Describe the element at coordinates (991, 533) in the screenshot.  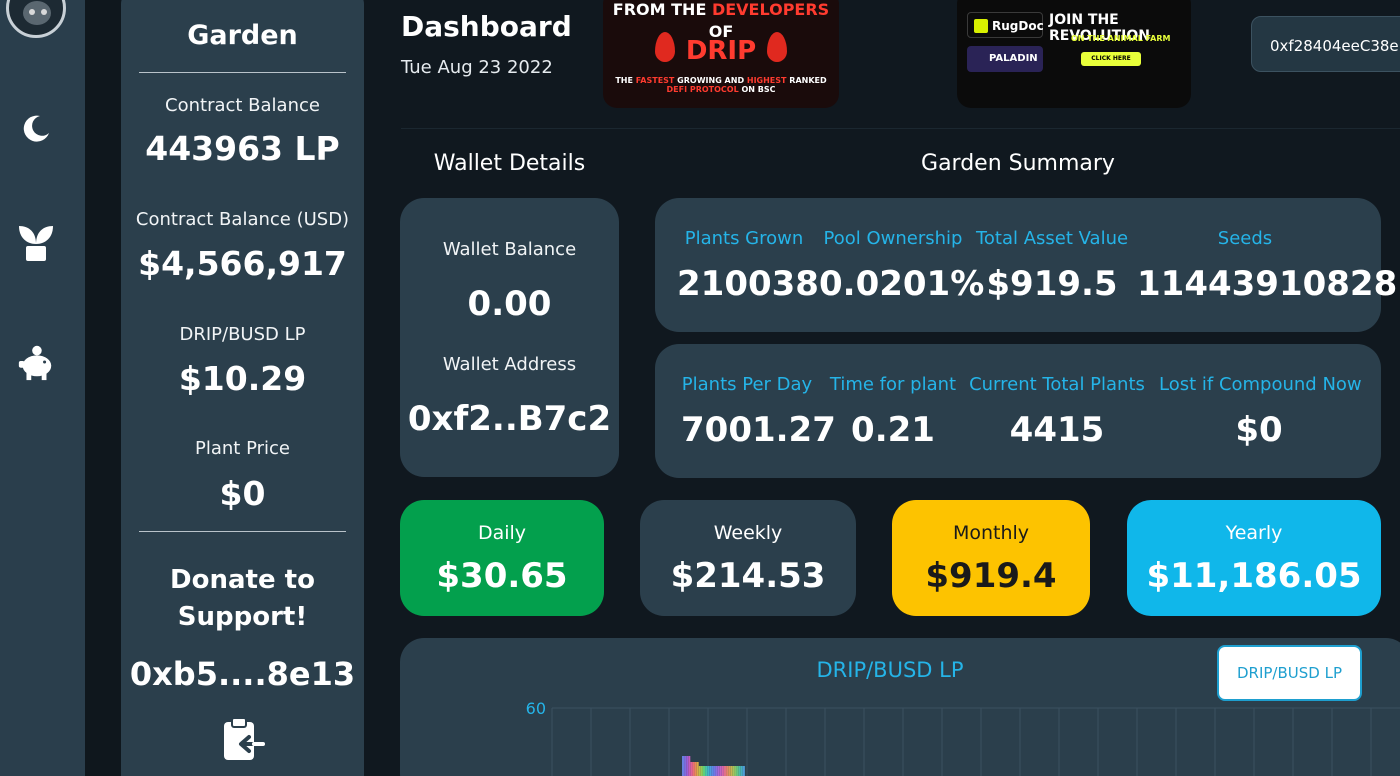
I see `return-label: Monthly` at that location.